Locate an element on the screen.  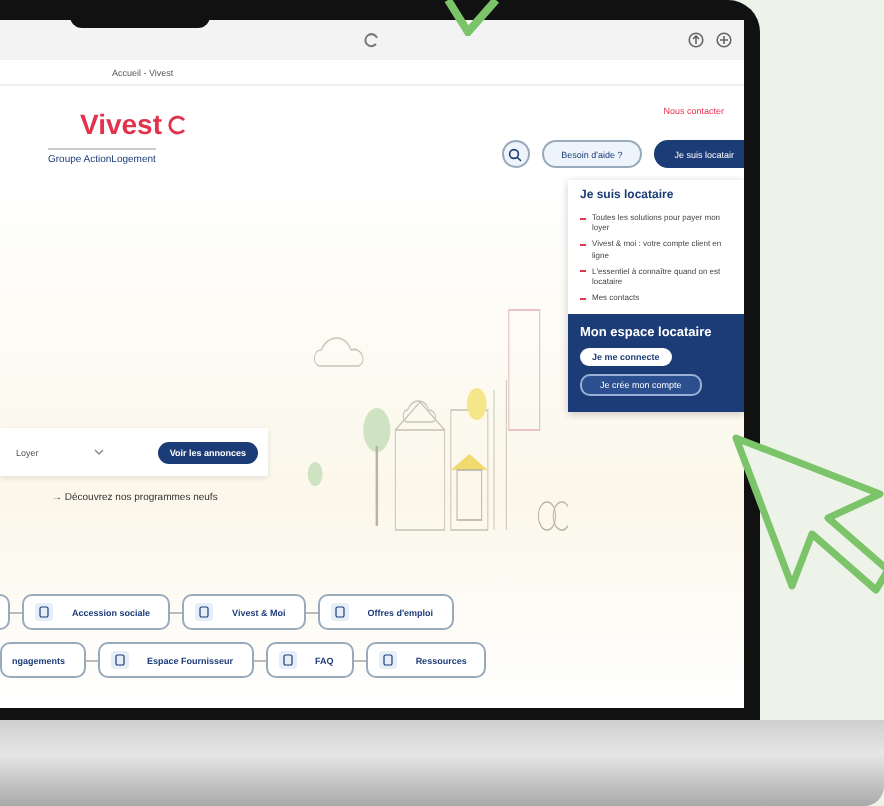
logo-mark-icon is located at coordinates (177, 124).